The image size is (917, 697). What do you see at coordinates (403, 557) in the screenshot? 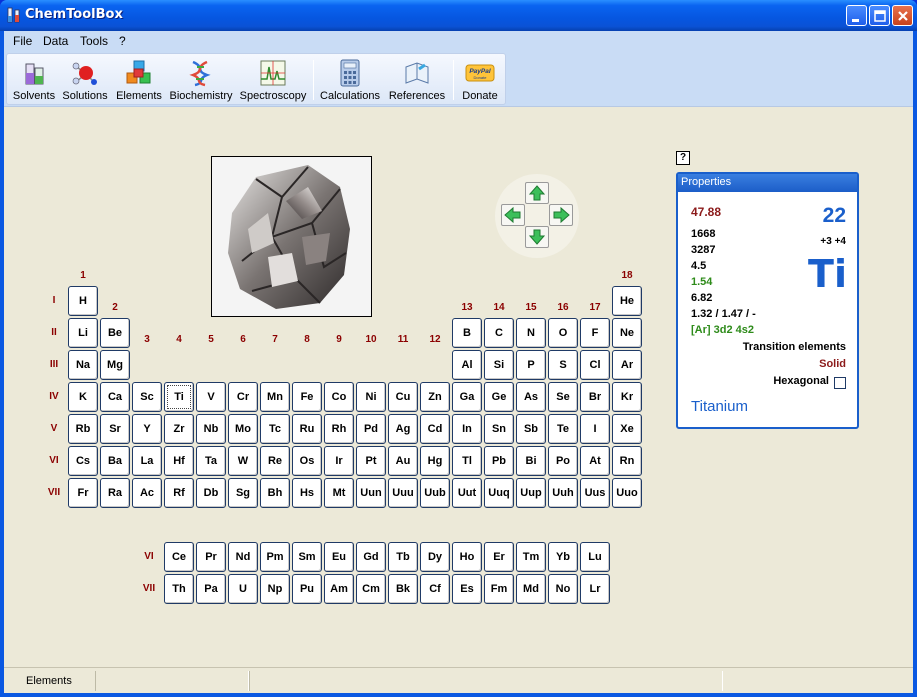
I see `element-tb: Tb` at bounding box center [403, 557].